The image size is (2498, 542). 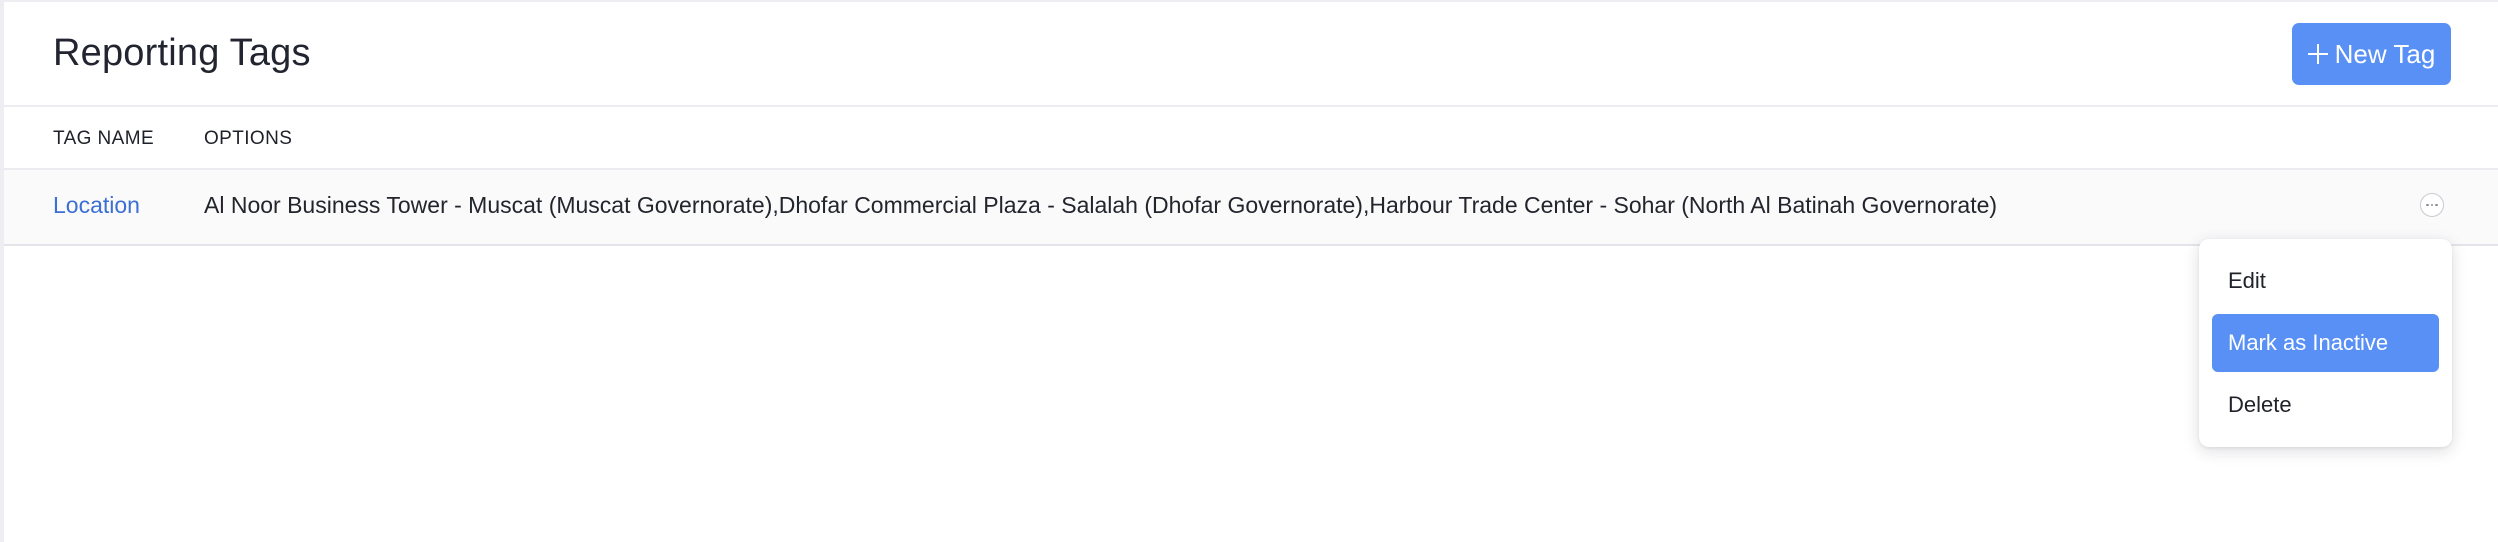 I want to click on page-title: Reporting Tags, so click(x=182, y=53).